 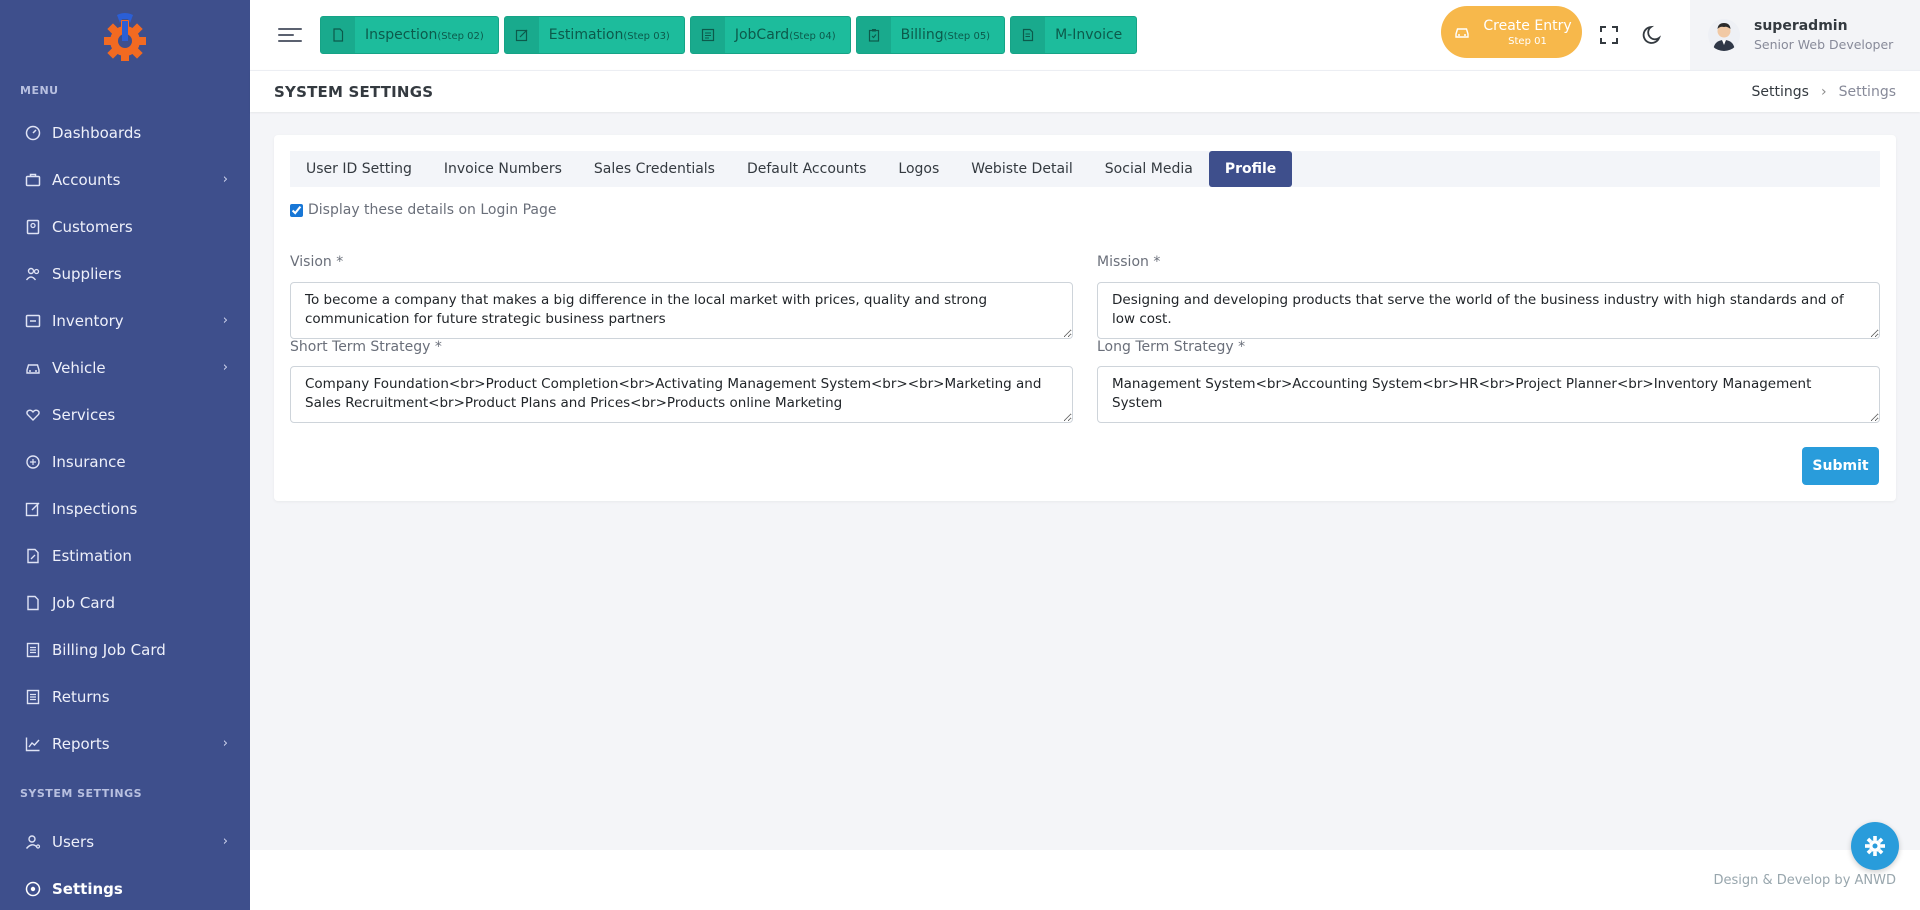 I want to click on tab-invoice-numbers: Invoice Numbers, so click(x=503, y=169).